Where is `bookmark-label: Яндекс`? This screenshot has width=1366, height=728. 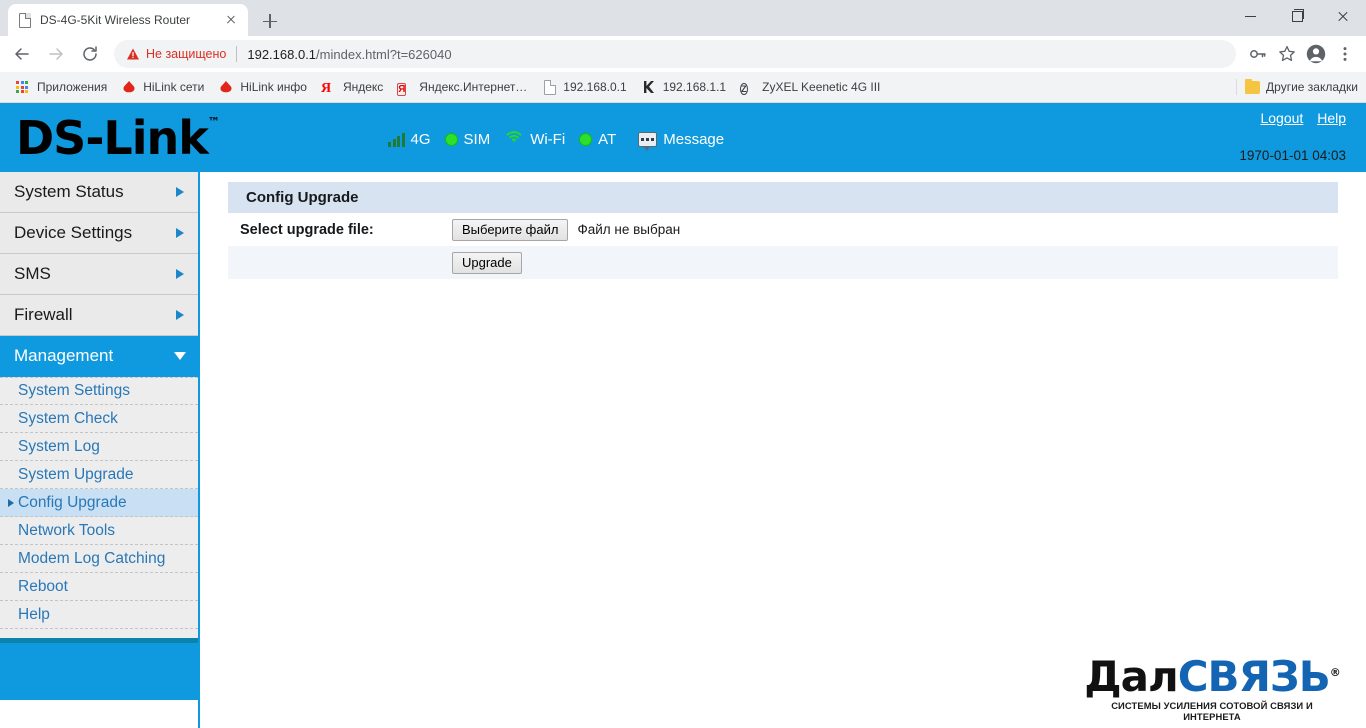 bookmark-label: Яндекс is located at coordinates (363, 87).